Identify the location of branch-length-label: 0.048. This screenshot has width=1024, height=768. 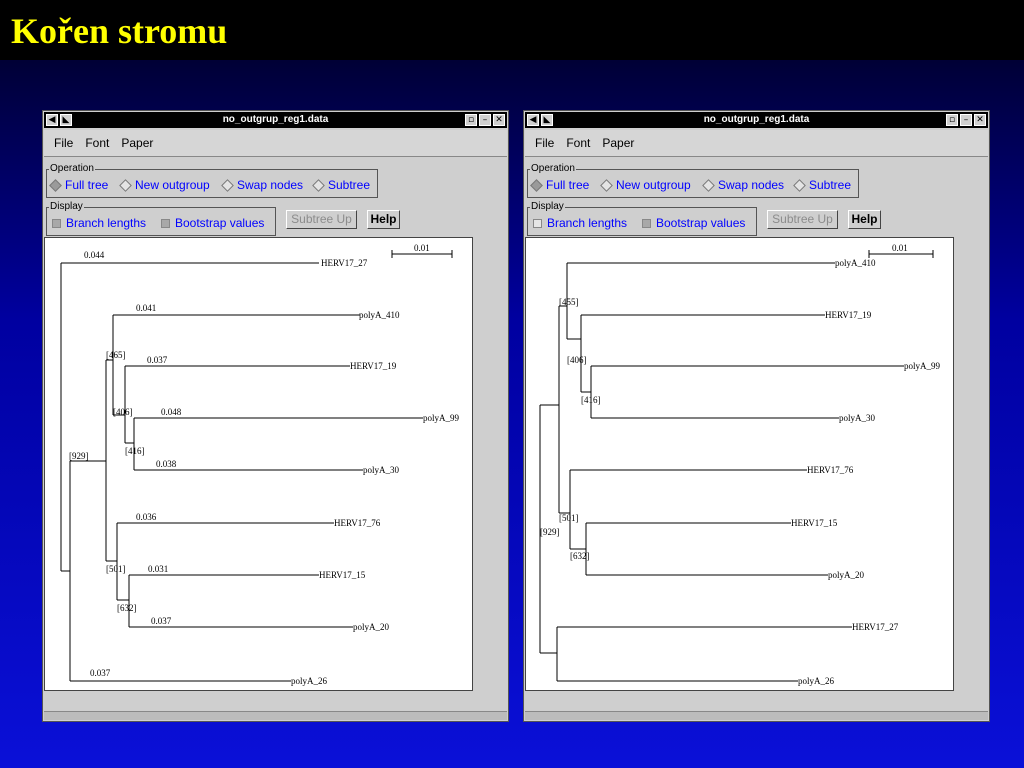
(171, 412).